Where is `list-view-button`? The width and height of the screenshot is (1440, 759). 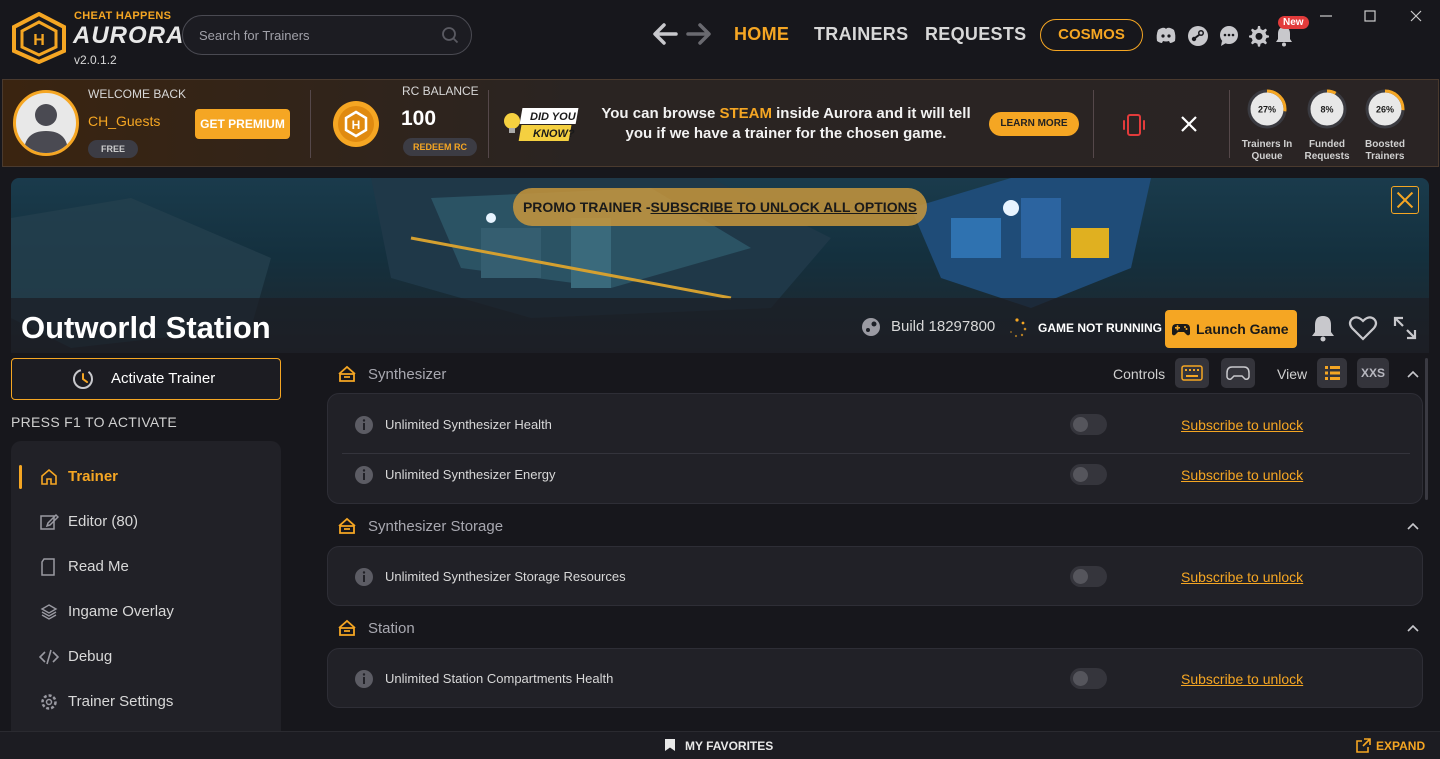
list-view-button is located at coordinates (1332, 373).